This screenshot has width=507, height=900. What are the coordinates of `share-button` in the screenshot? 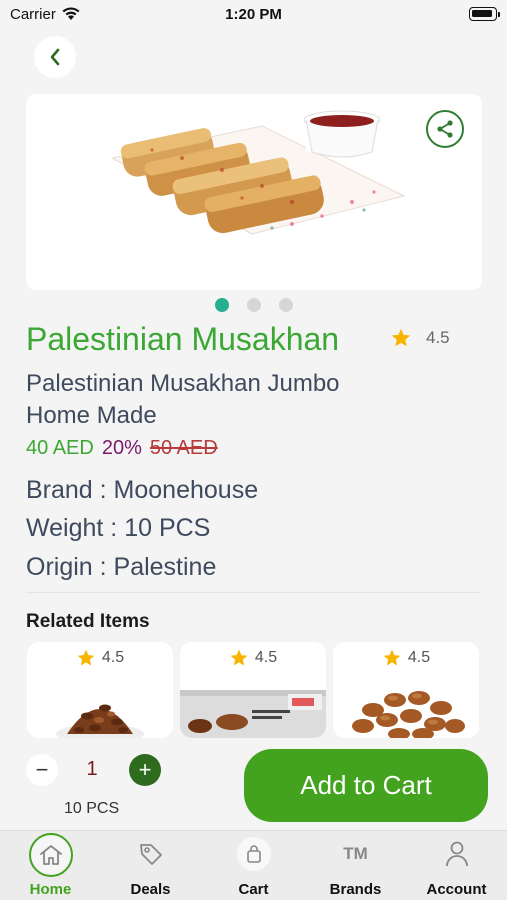 It's located at (445, 129).